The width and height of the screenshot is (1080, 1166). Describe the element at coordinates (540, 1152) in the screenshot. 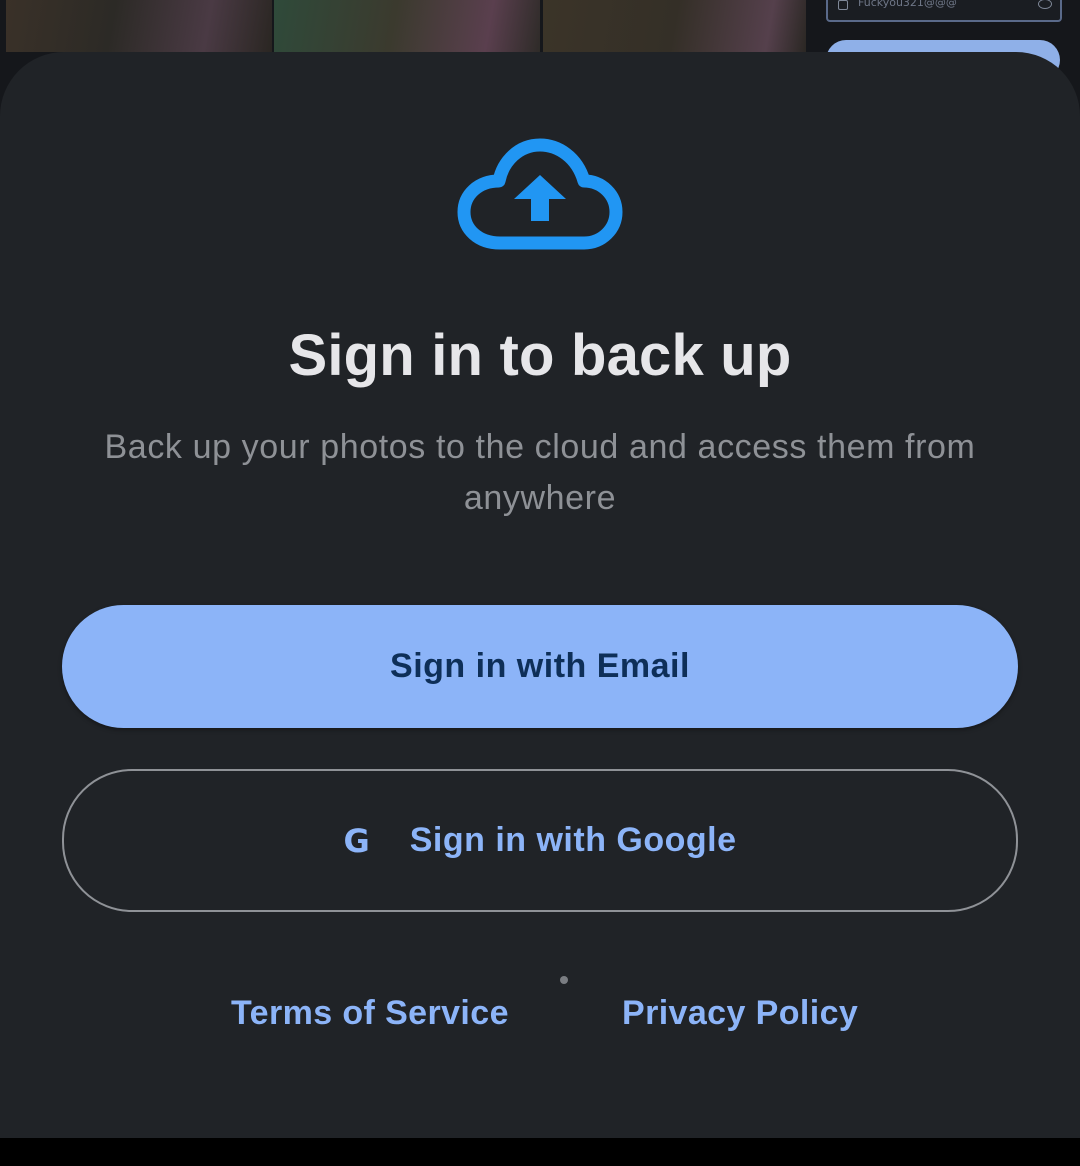

I see `system-navigation-bar` at that location.